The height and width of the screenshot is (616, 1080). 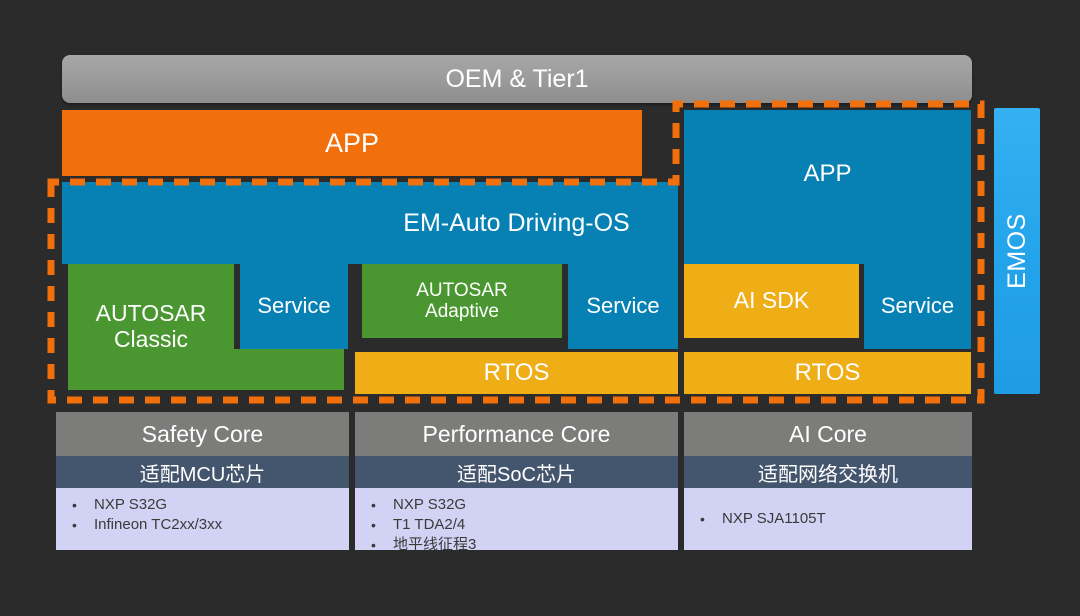 I want to click on list-item: NXP SJA1105T, so click(x=836, y=519).